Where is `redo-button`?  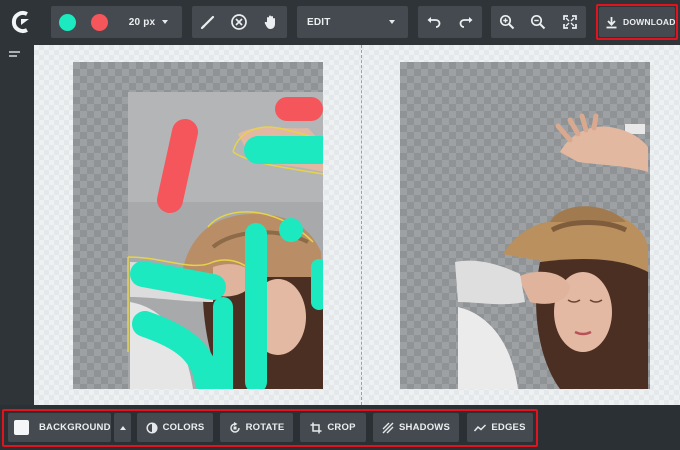
redo-button is located at coordinates (466, 22).